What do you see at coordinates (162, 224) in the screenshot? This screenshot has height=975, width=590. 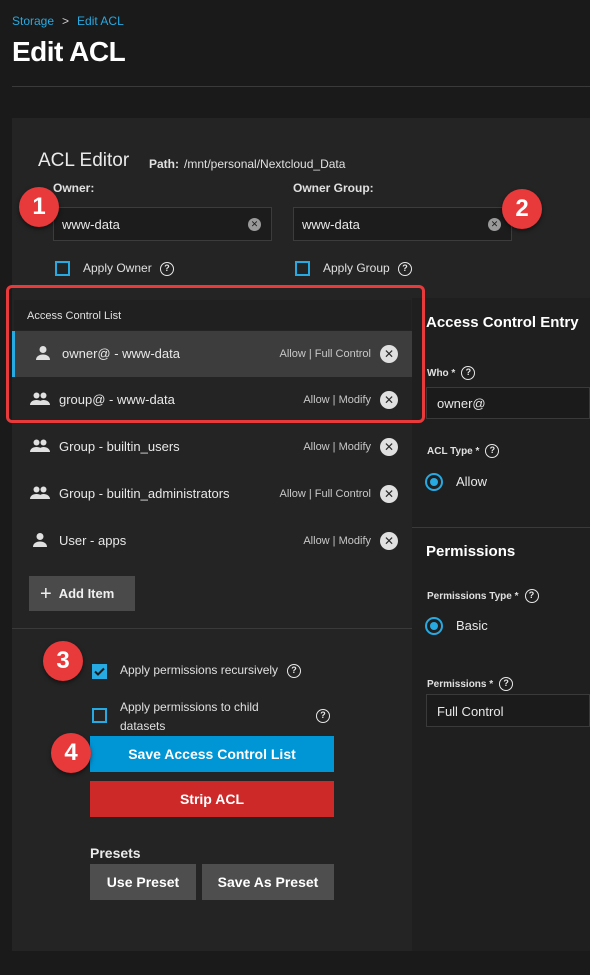 I see `owner-input: www-data ✕` at bounding box center [162, 224].